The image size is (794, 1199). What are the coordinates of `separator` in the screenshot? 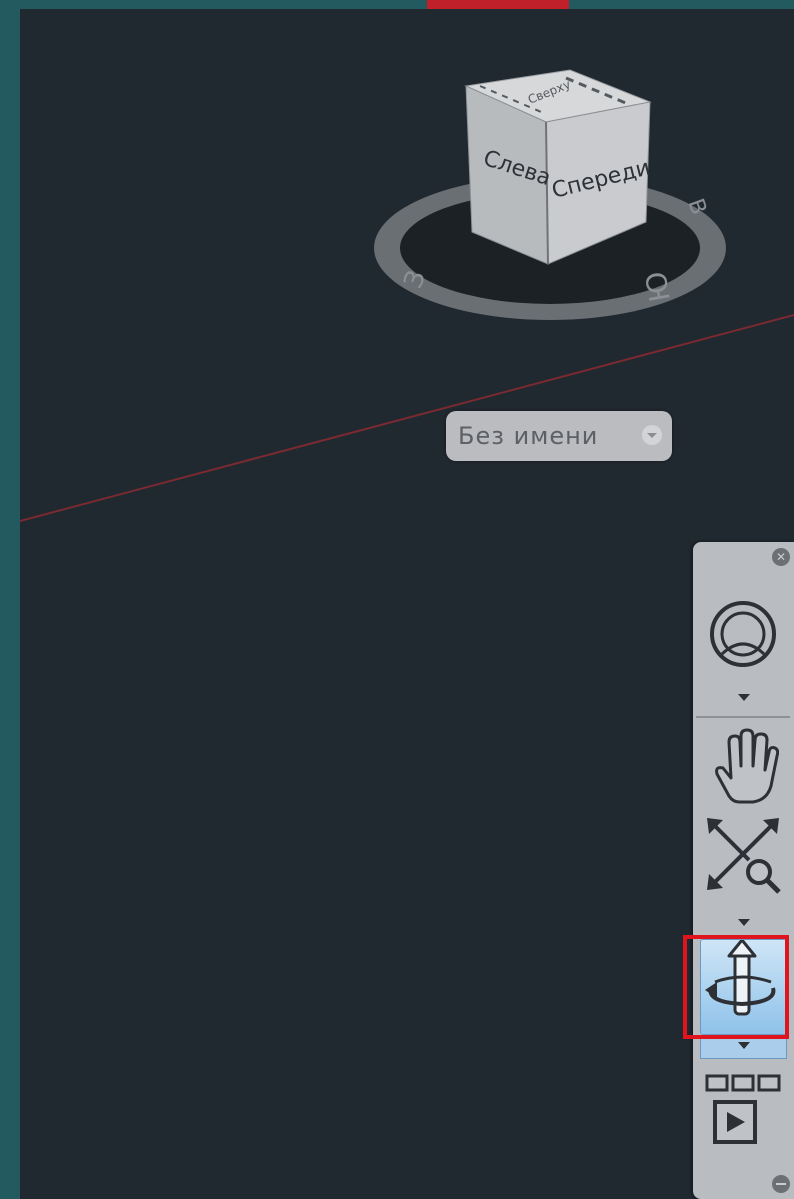 It's located at (743, 717).